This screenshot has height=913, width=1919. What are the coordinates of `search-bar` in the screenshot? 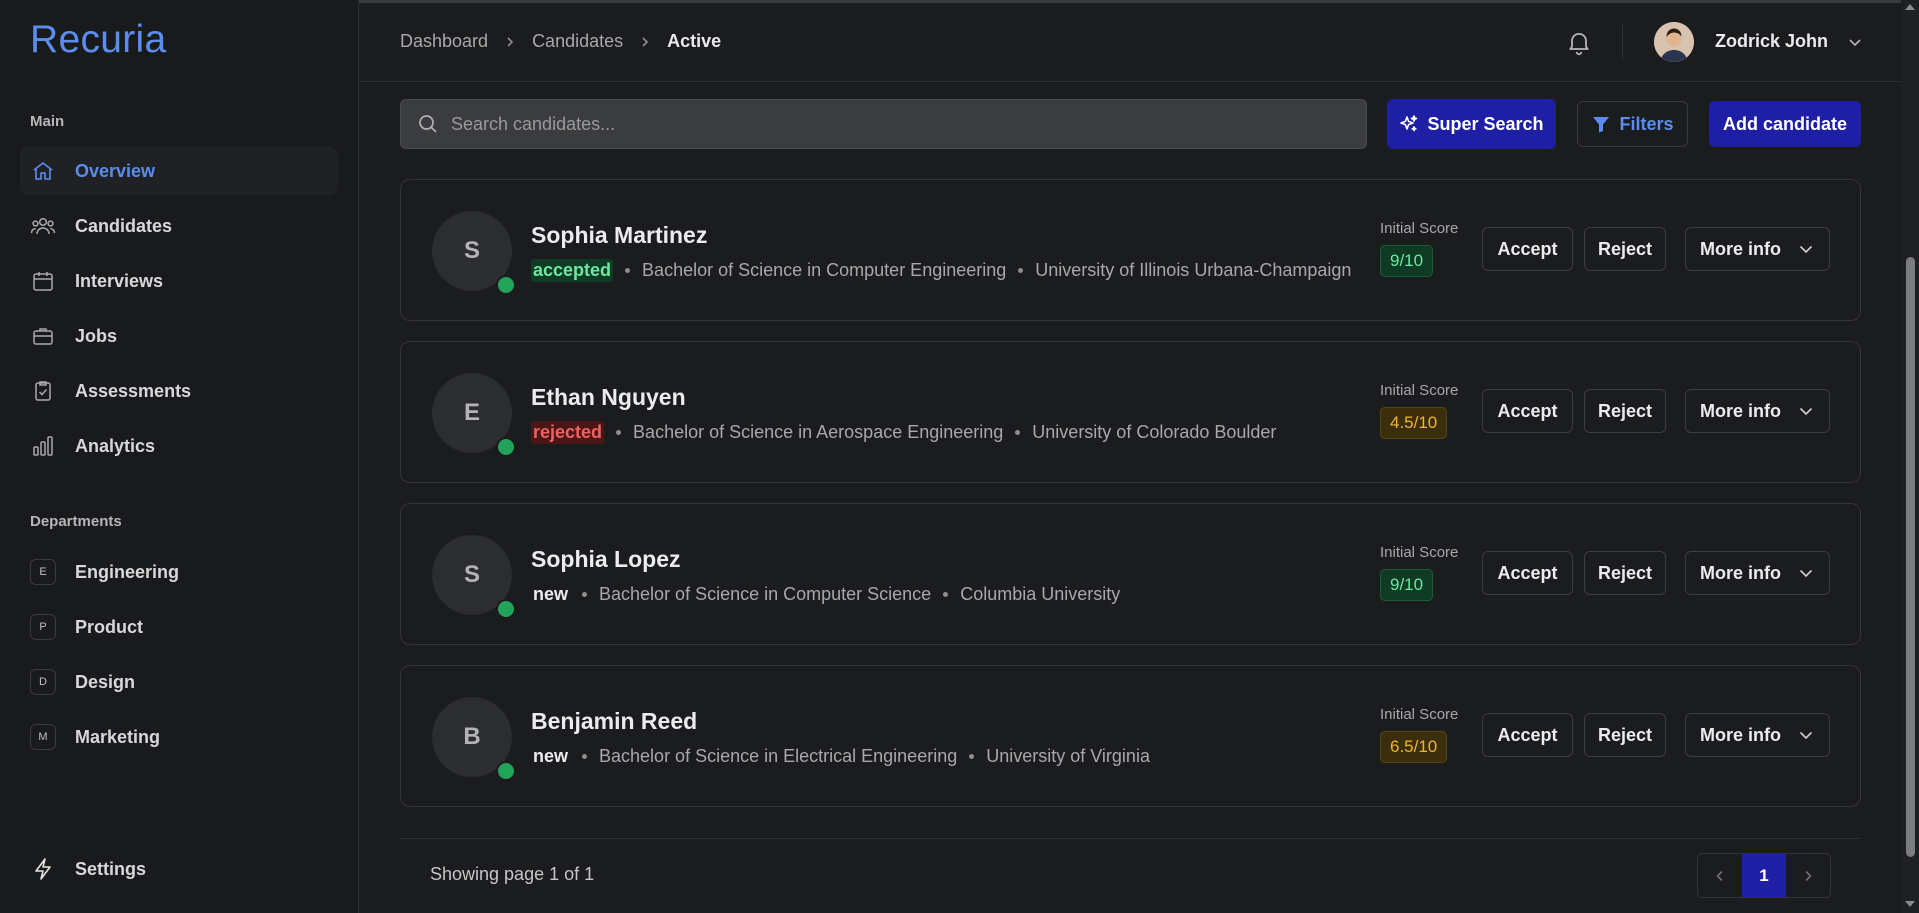 It's located at (883, 124).